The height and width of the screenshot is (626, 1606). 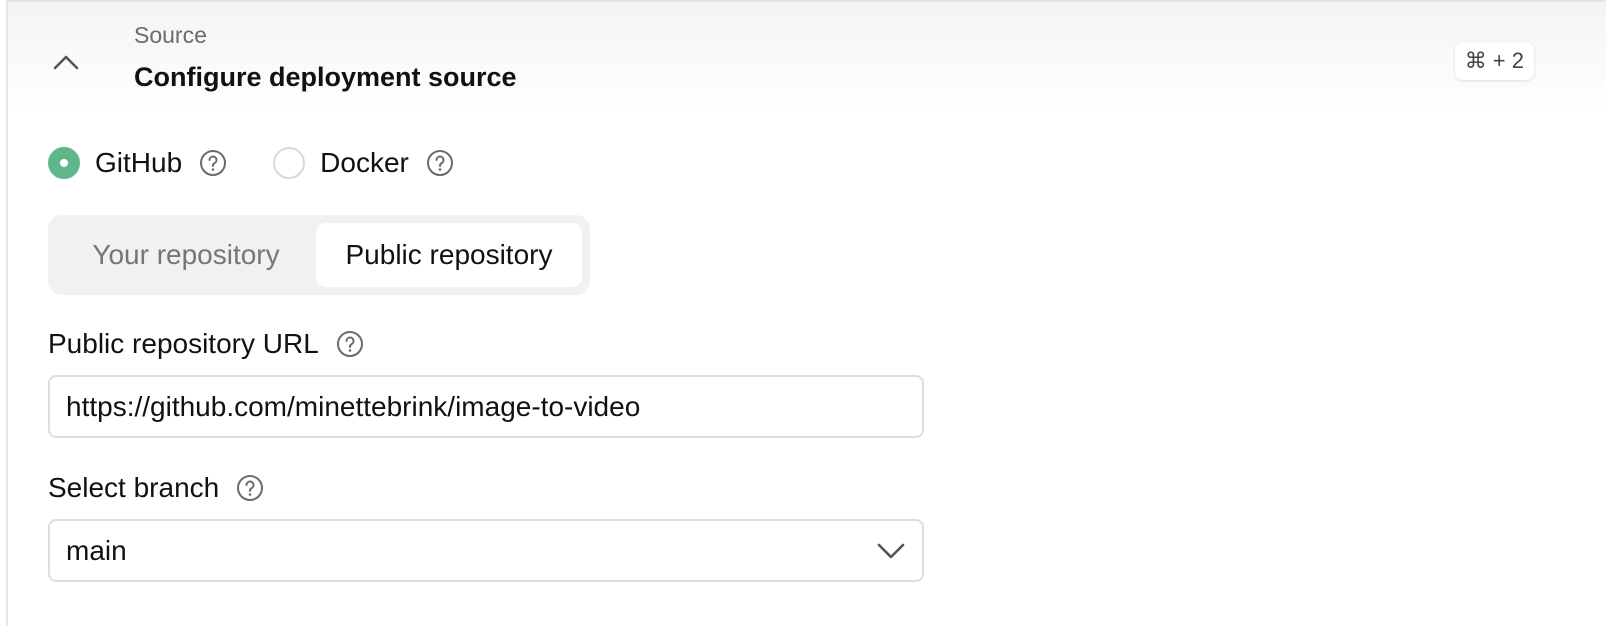 What do you see at coordinates (96, 550) in the screenshot?
I see `branch-select-value: main` at bounding box center [96, 550].